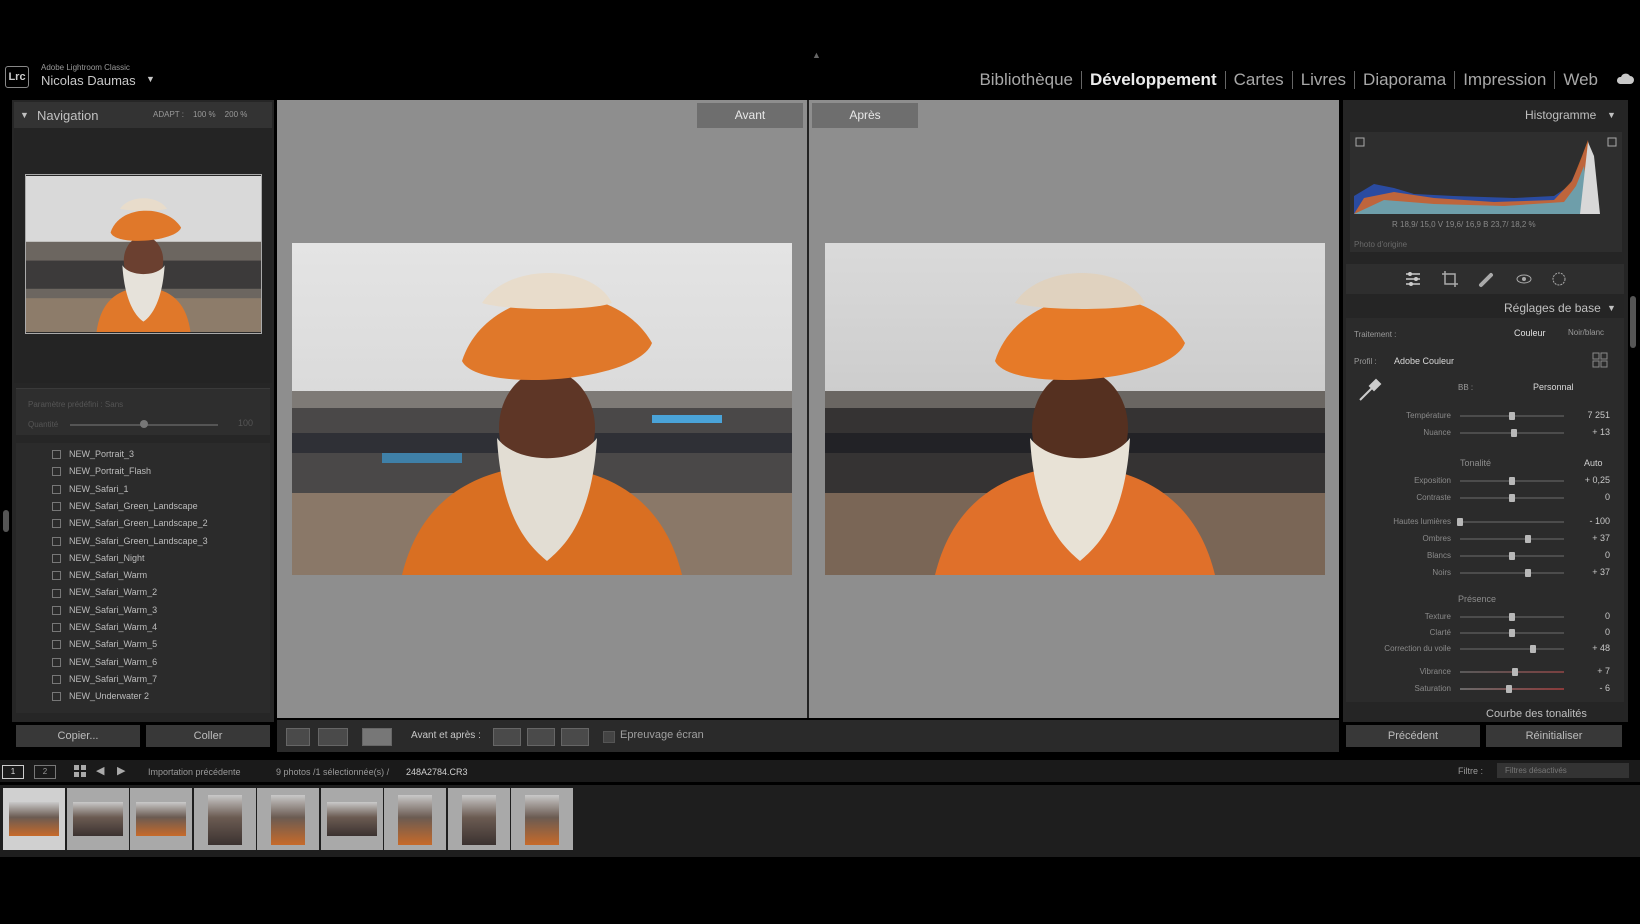 The image size is (1640, 924). What do you see at coordinates (298, 737) in the screenshot?
I see `loupe-view-button` at bounding box center [298, 737].